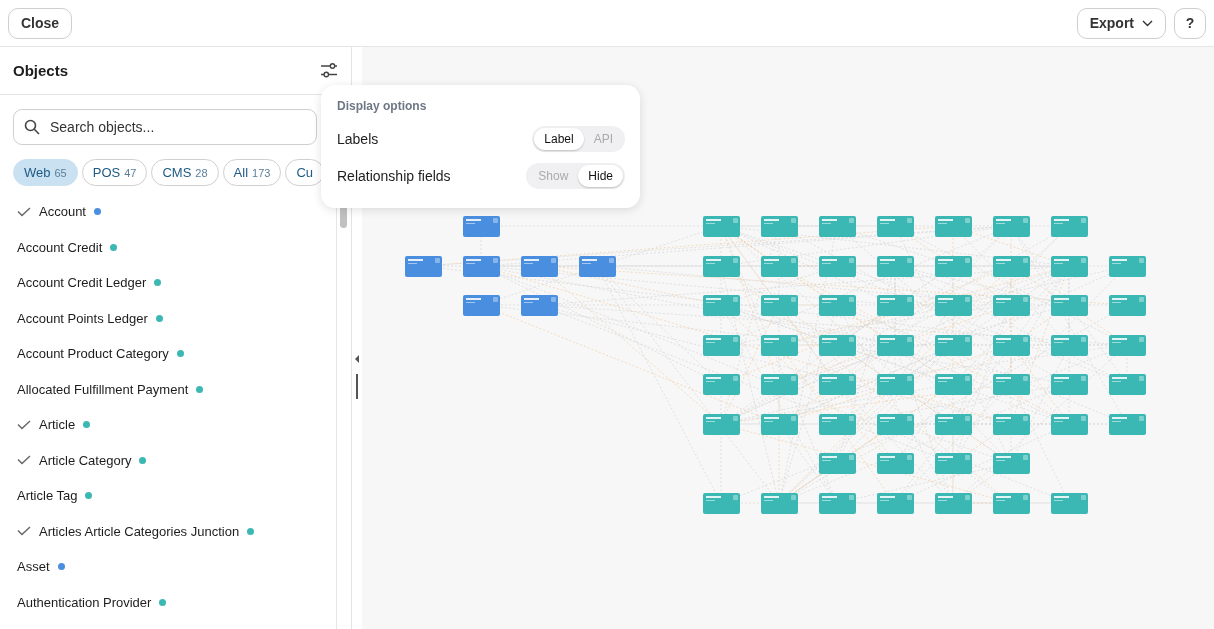 The height and width of the screenshot is (629, 1214). What do you see at coordinates (168, 531) in the screenshot?
I see `object-list-item: Articles Article Categories Junction` at bounding box center [168, 531].